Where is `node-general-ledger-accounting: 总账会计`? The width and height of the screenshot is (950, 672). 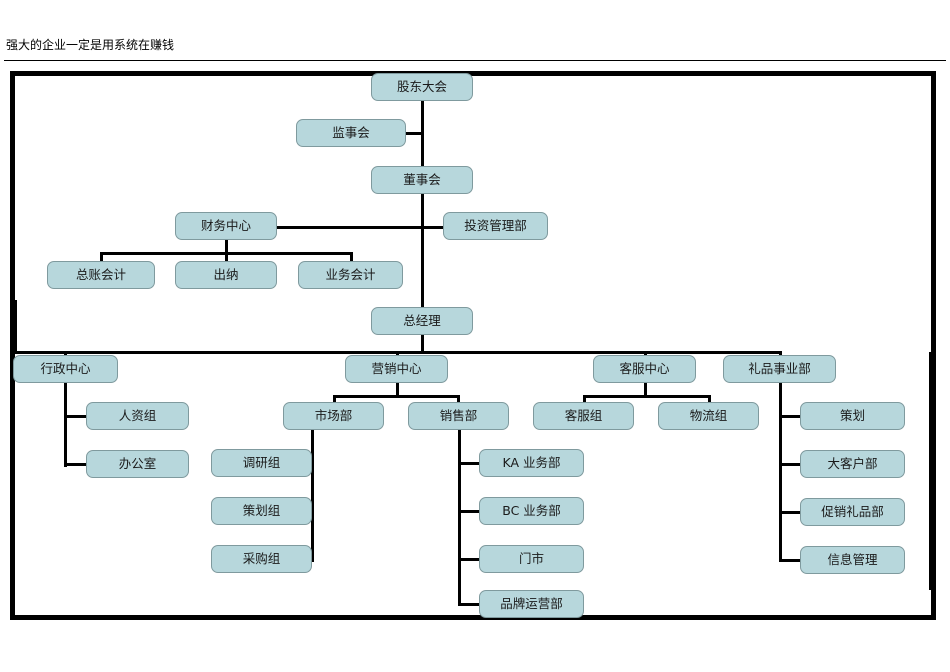 node-general-ledger-accounting: 总账会计 is located at coordinates (101, 275).